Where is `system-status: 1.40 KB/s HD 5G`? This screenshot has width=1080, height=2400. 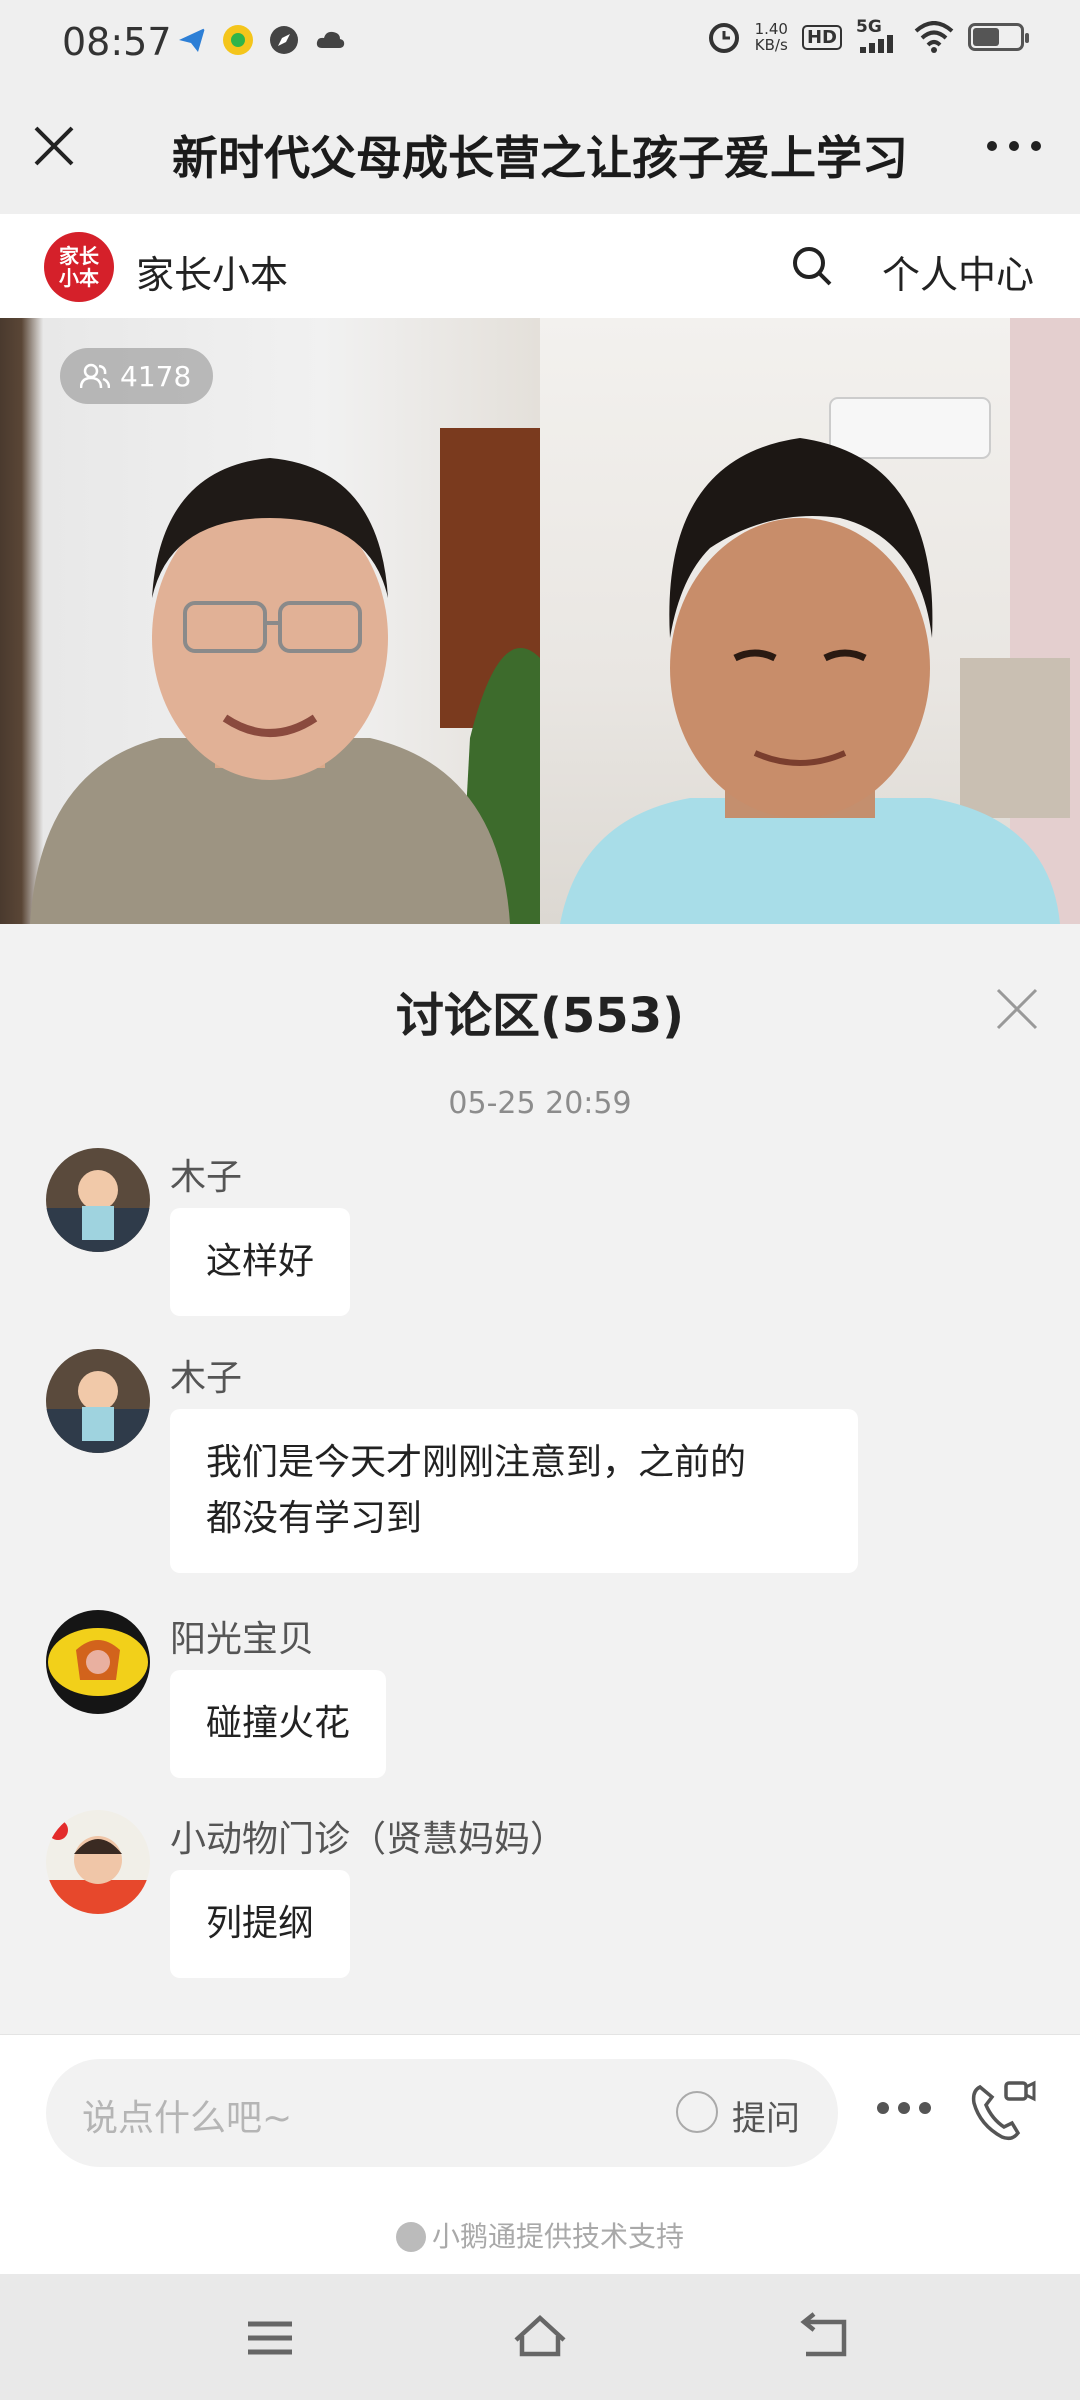
system-status: 1.40 KB/s HD 5G is located at coordinates (868, 35).